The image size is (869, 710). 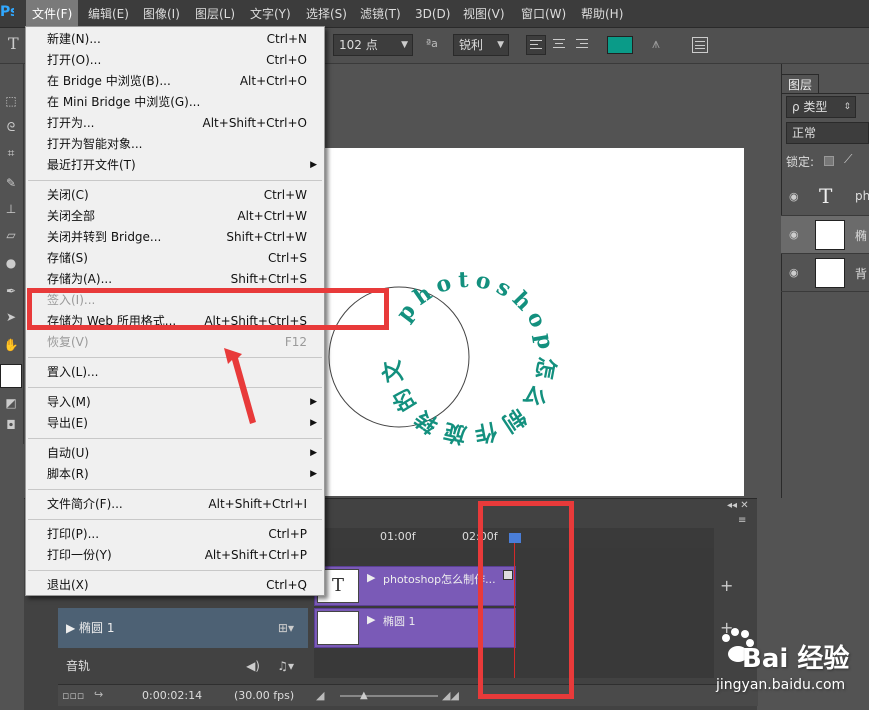 I want to click on file-menu-item: 打印(P)... Ctrl+P, so click(x=175, y=534).